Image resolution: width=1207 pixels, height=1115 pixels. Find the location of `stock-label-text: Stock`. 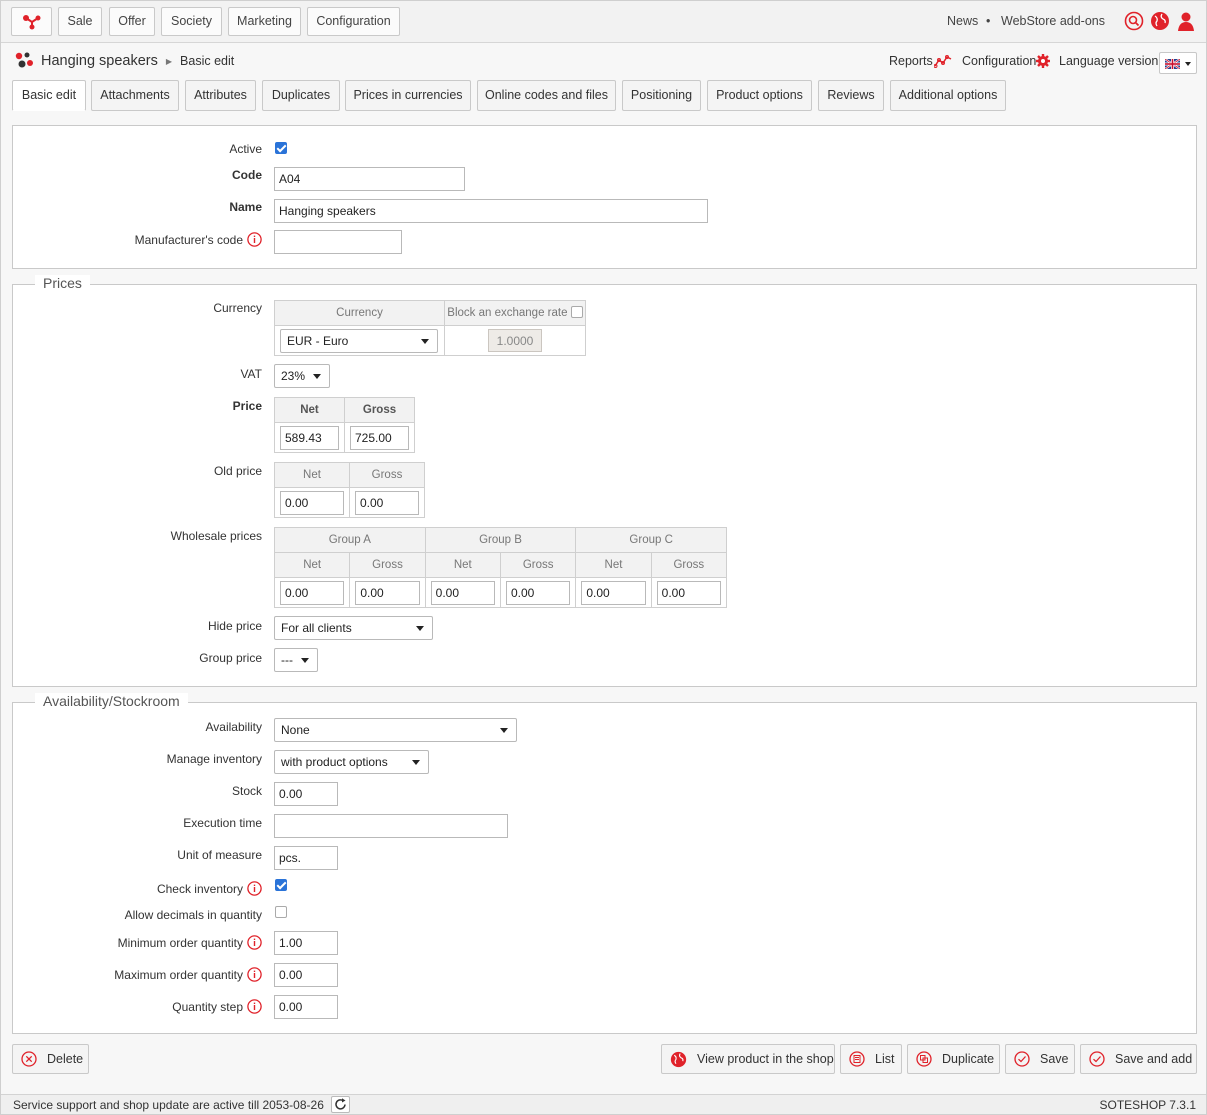

stock-label-text: Stock is located at coordinates (246, 791).